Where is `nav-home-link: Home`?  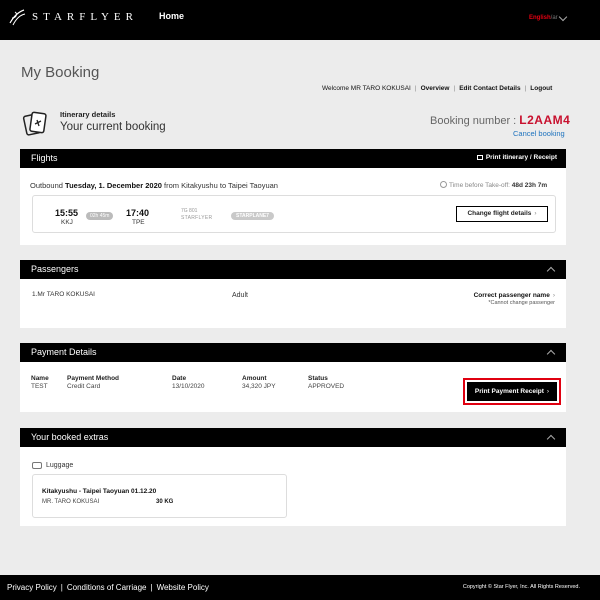 nav-home-link: Home is located at coordinates (171, 16).